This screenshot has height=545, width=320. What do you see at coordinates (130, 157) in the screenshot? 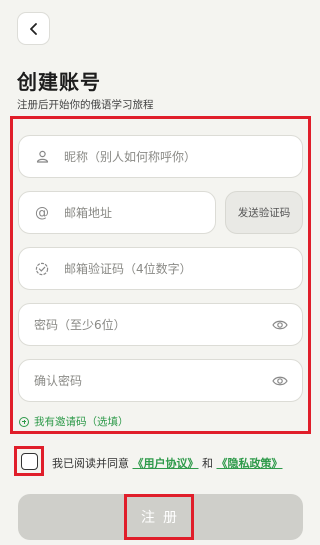
I see `nickname-placeholder: 昵称（别人如何称呼你）` at bounding box center [130, 157].